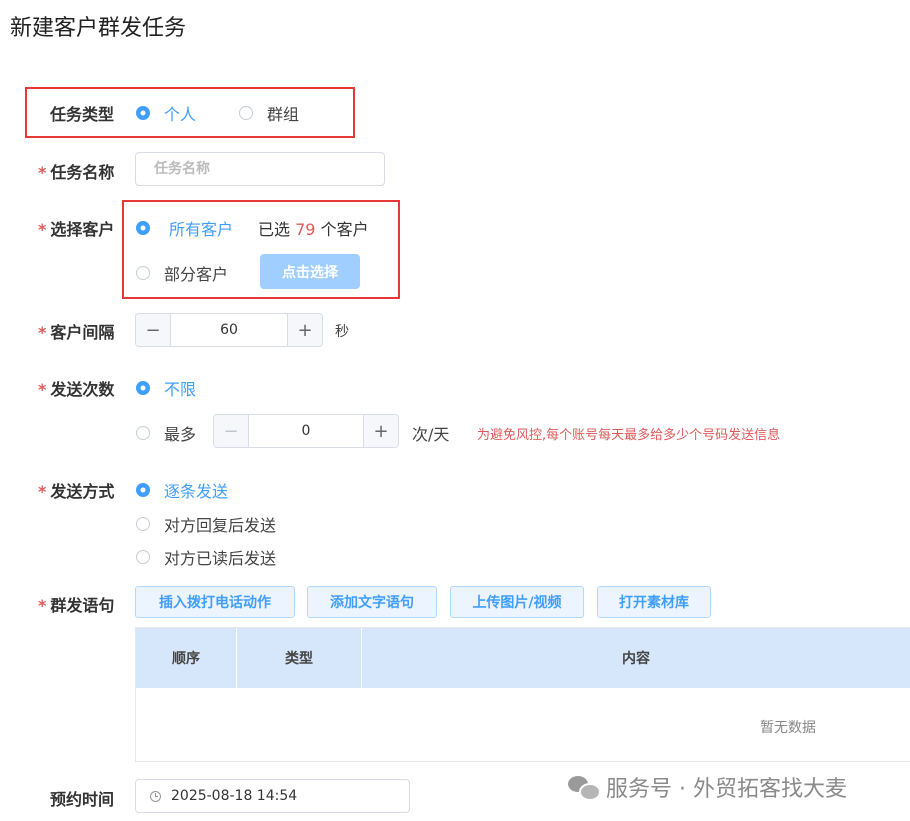 The image size is (910, 821). I want to click on all-customers-radio: 所有客户, so click(184, 228).